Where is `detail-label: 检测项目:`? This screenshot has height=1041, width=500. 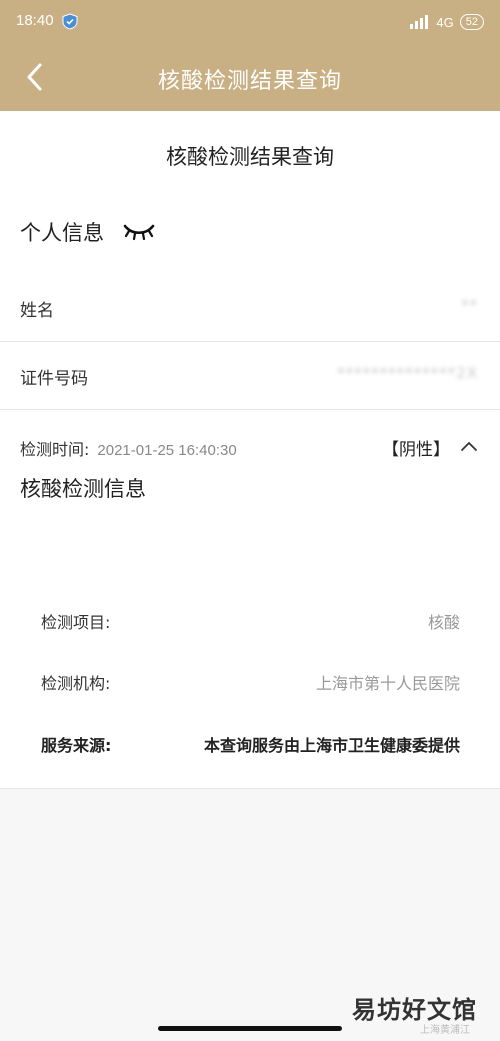
detail-label: 检测项目: is located at coordinates (76, 622).